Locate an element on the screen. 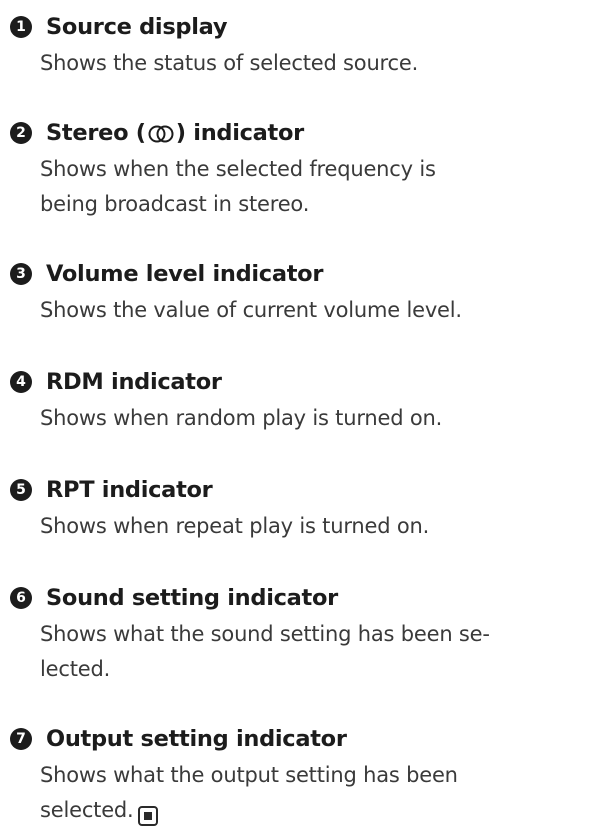 This screenshot has height=838, width=593. number-badge: 6 is located at coordinates (21, 598).